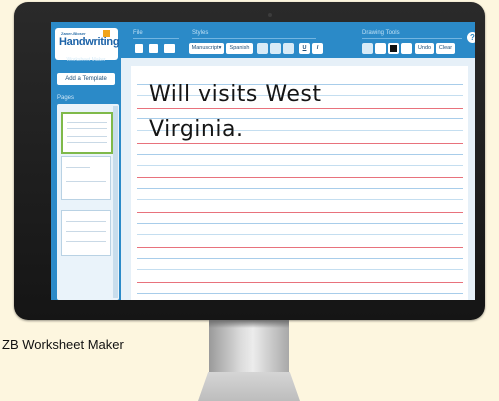  Describe the element at coordinates (445, 48) in the screenshot. I see `clear-button: Clear` at that location.